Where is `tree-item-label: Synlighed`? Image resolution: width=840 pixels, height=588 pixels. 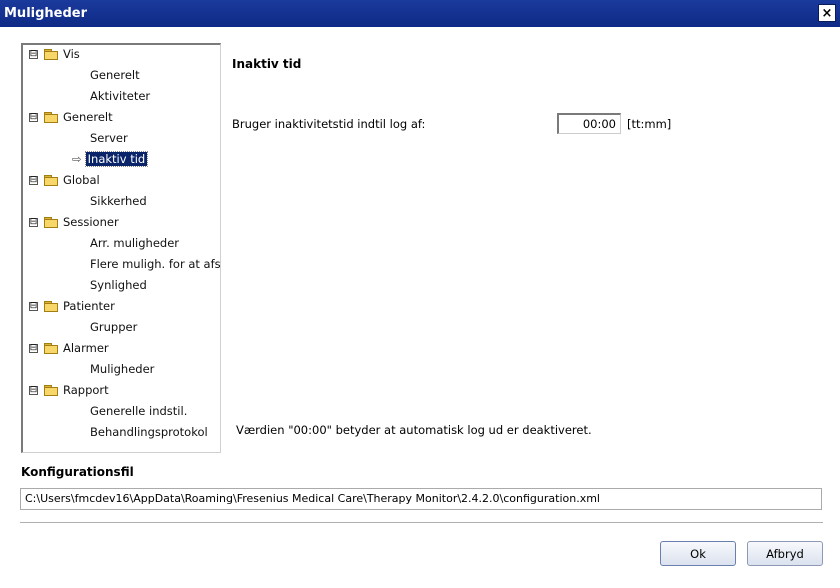 tree-item-label: Synlighed is located at coordinates (118, 285).